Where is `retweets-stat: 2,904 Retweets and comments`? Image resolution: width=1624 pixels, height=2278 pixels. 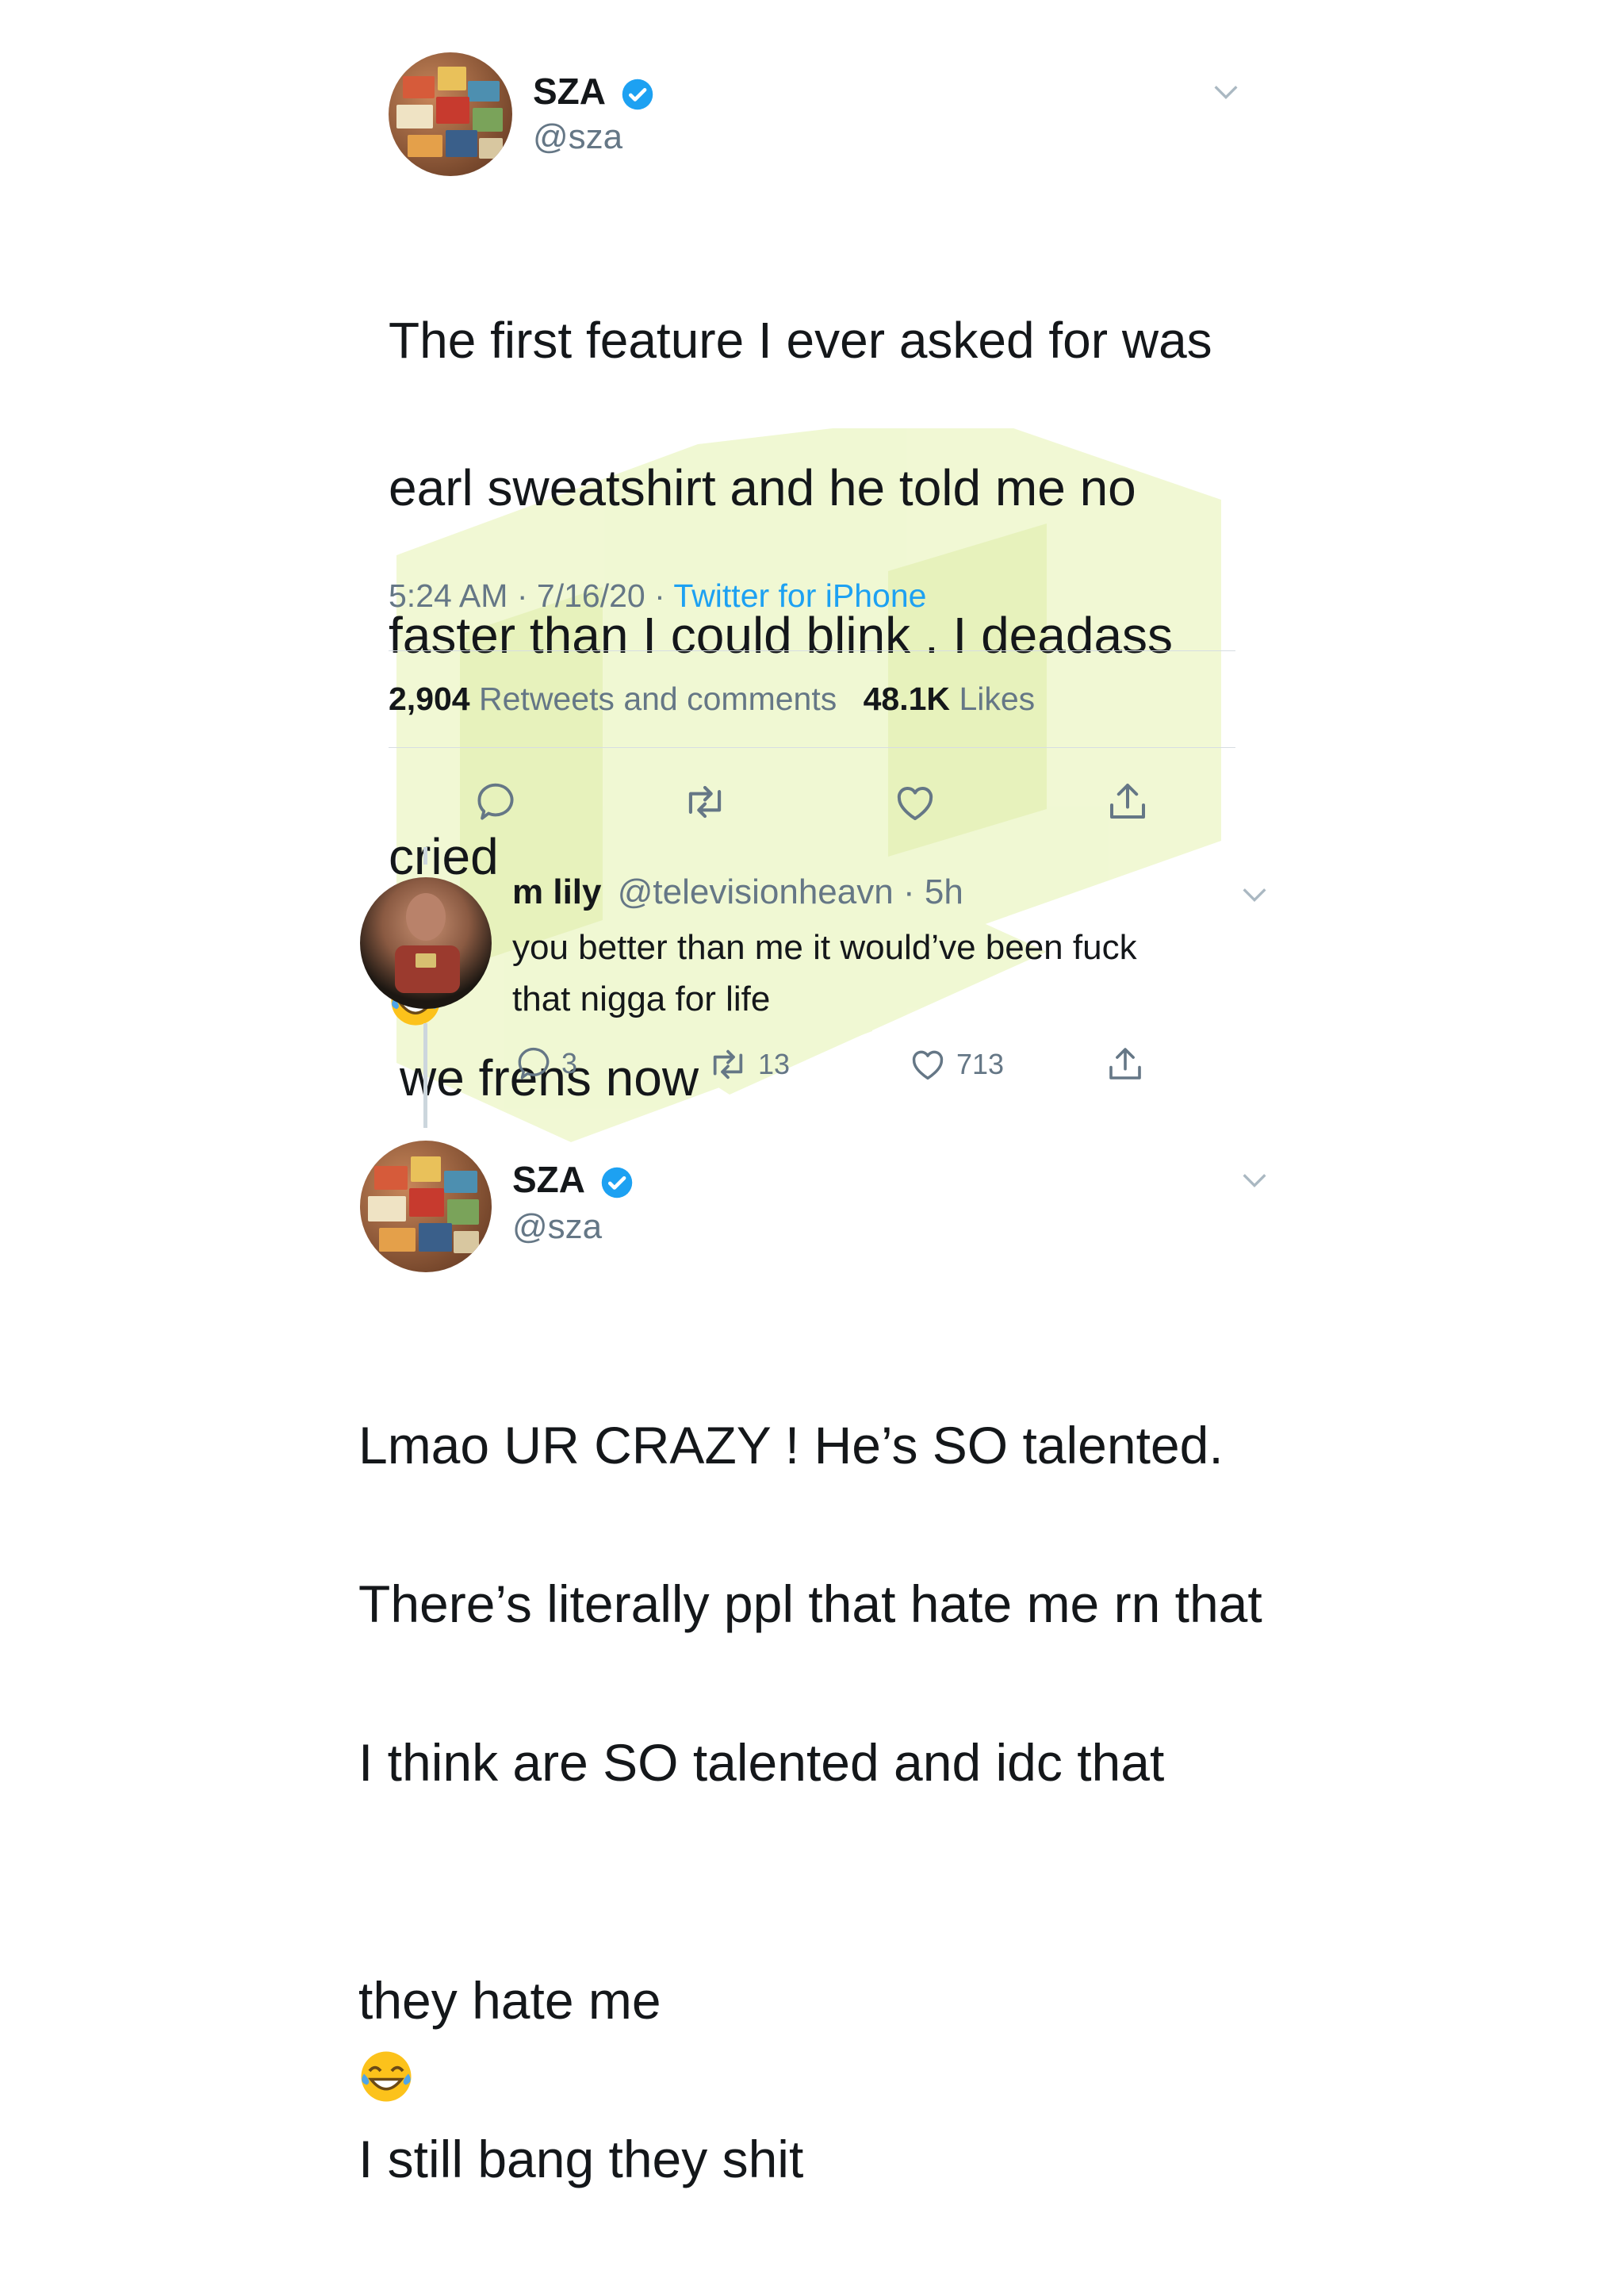 retweets-stat: 2,904 Retweets and comments is located at coordinates (617, 699).